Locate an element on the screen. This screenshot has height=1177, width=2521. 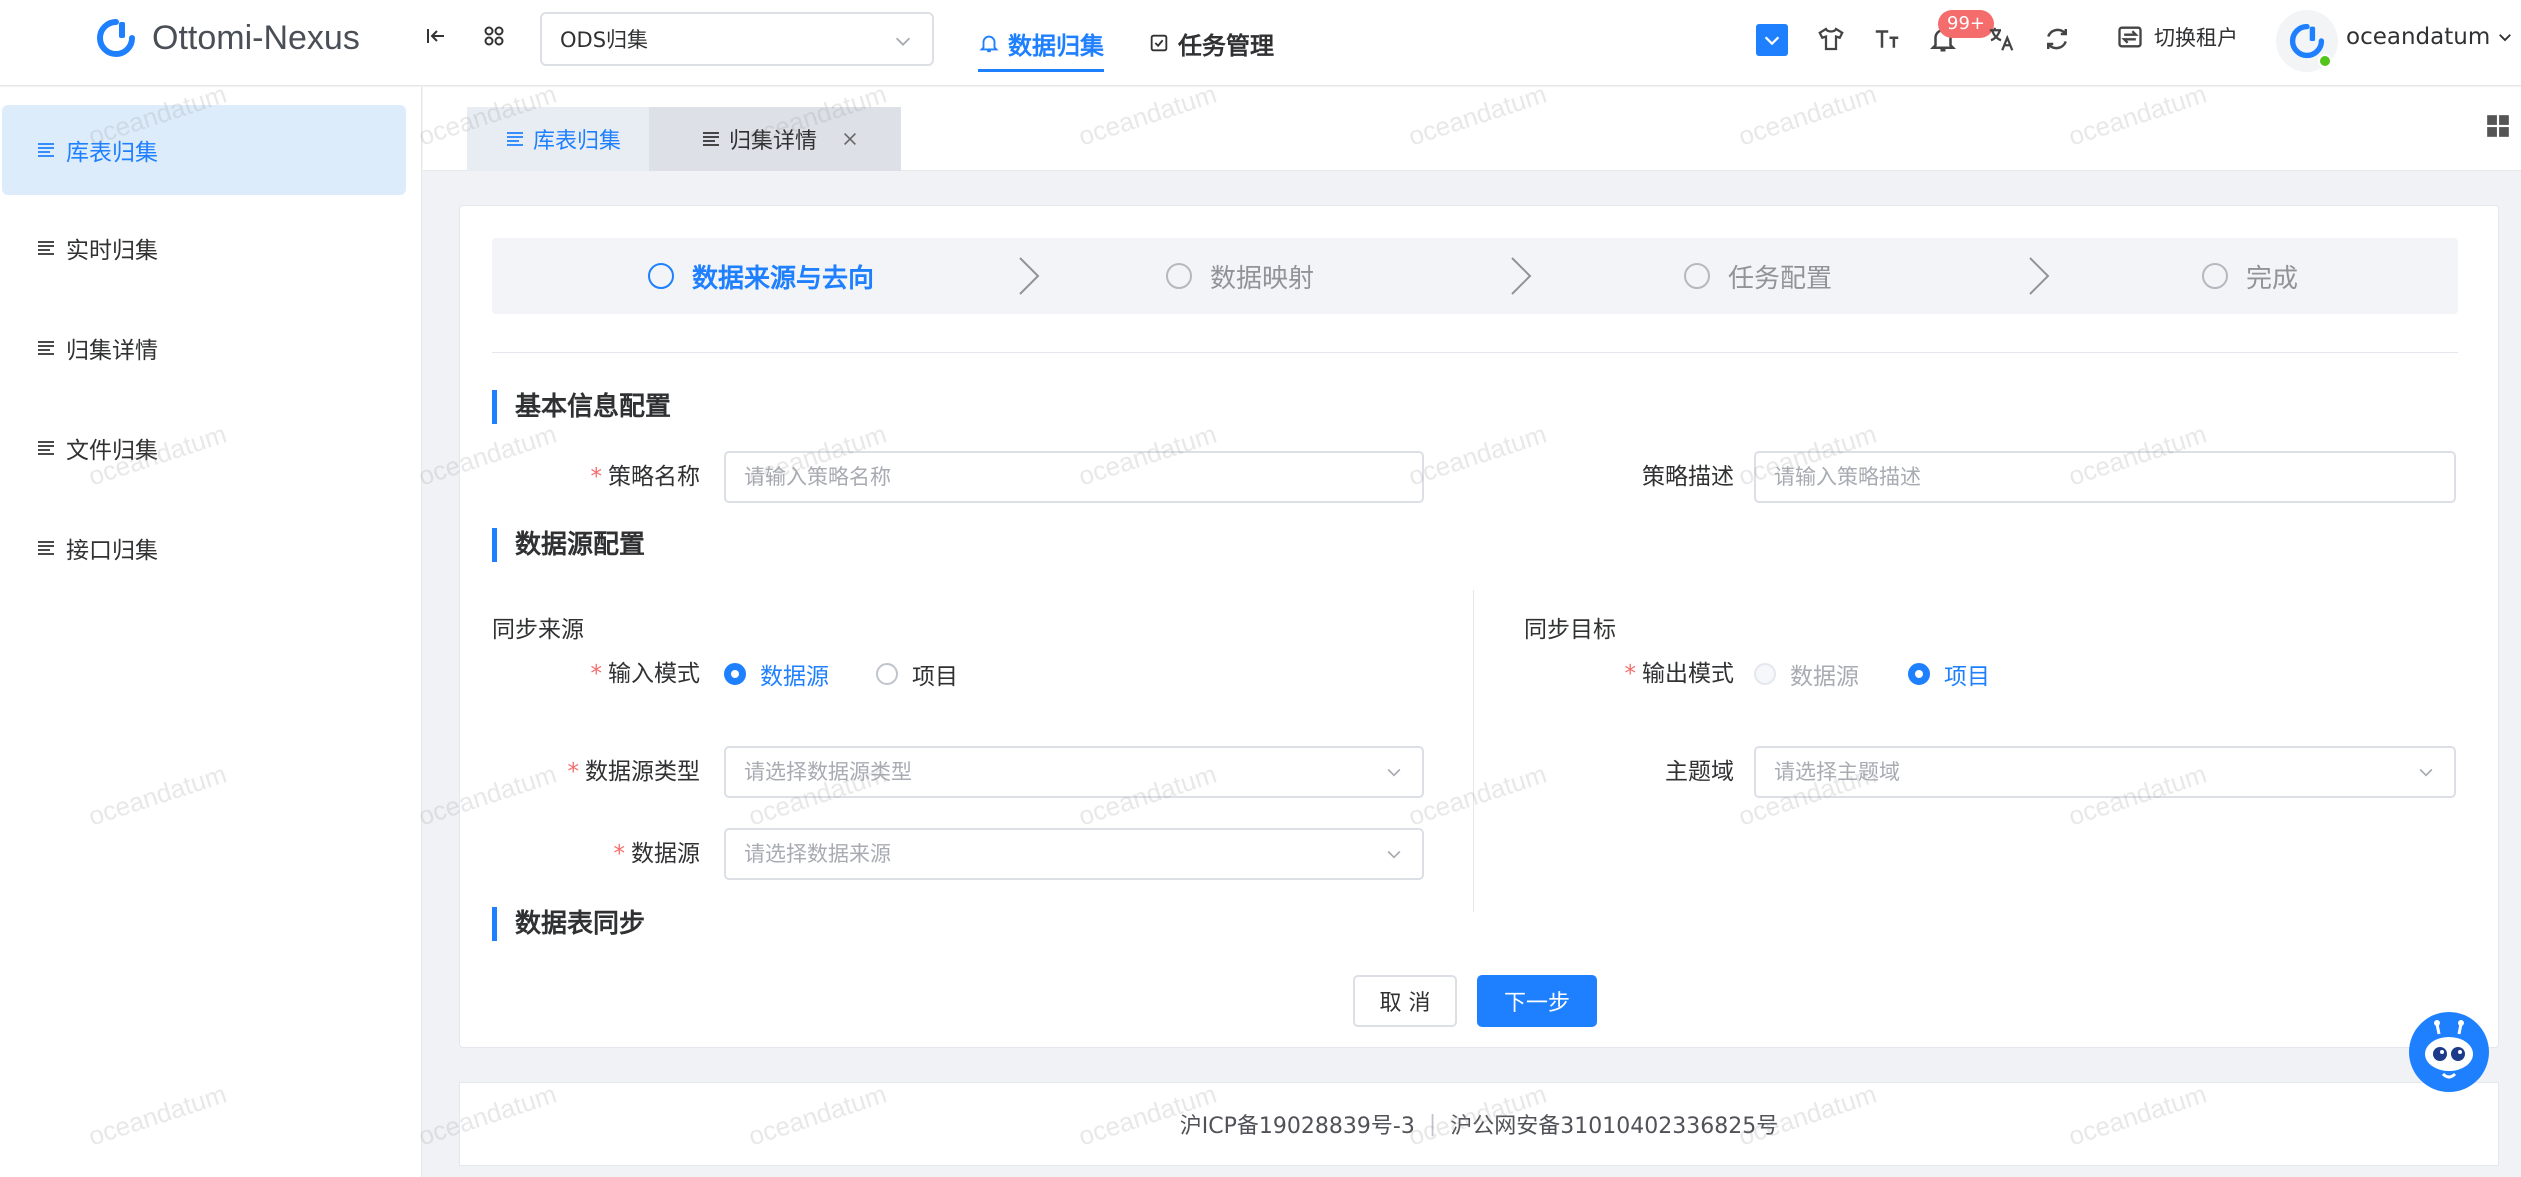
refresh-icon is located at coordinates (2057, 39).